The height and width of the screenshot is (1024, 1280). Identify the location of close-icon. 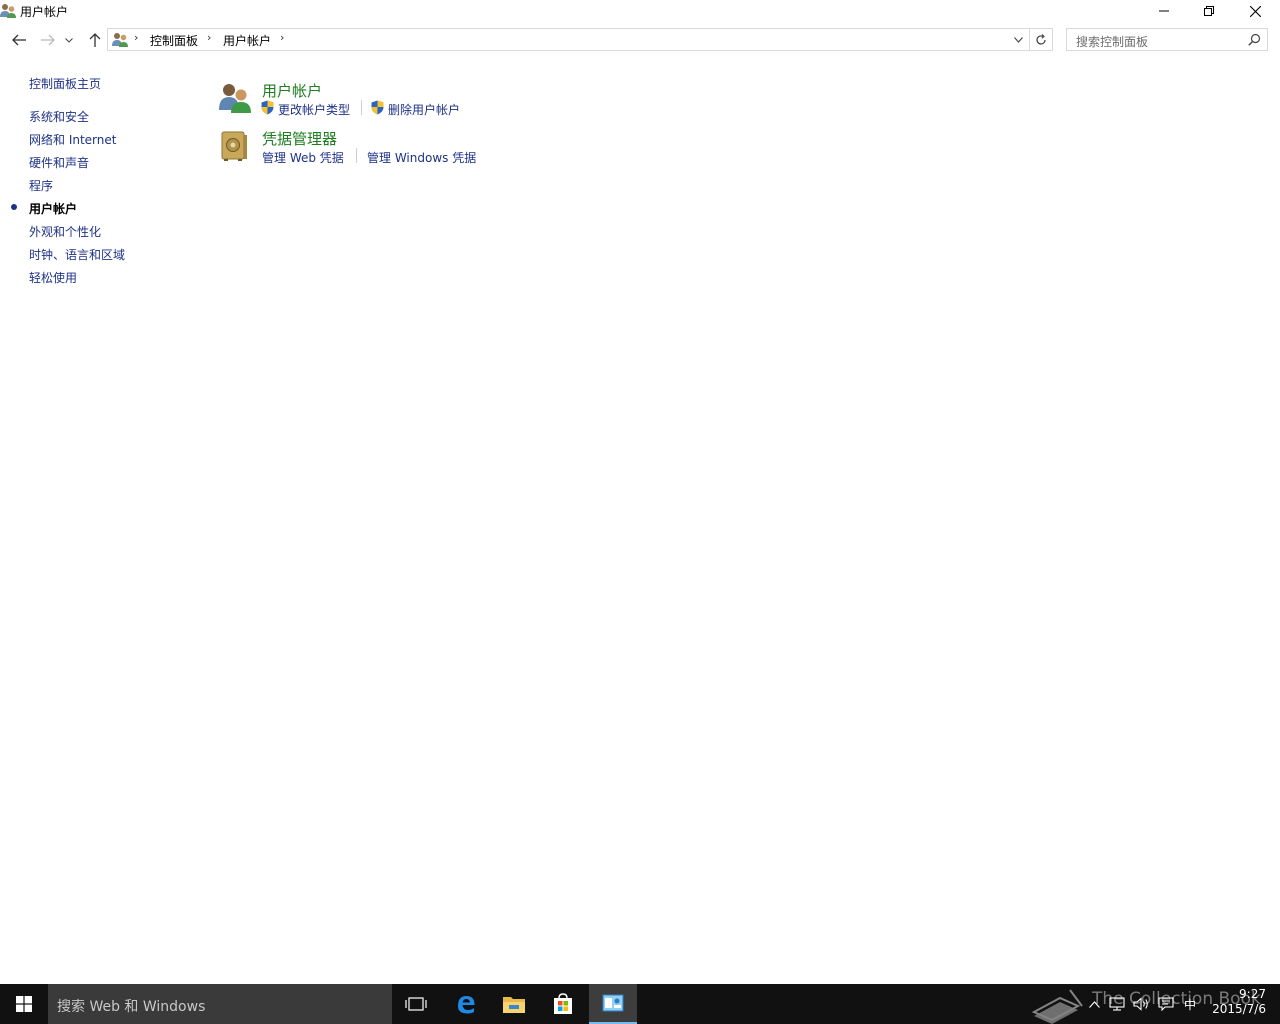
(1255, 11).